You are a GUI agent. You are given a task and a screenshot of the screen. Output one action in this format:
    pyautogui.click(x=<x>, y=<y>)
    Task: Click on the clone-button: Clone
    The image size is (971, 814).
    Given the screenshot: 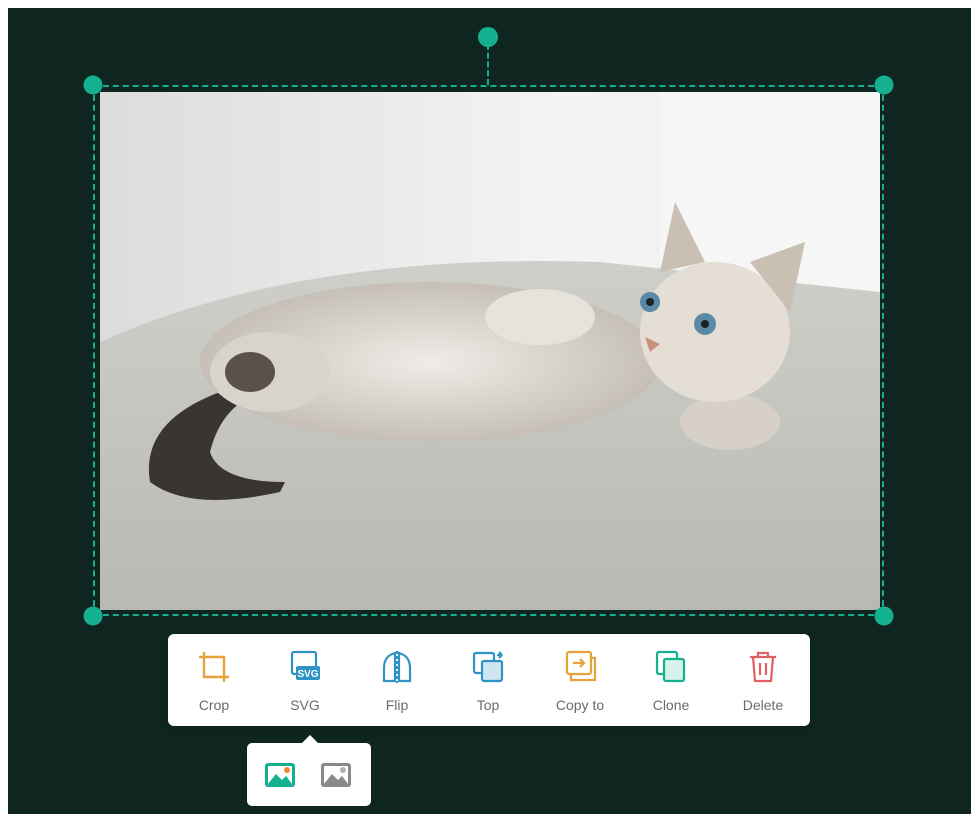 What is the action you would take?
    pyautogui.click(x=671, y=680)
    